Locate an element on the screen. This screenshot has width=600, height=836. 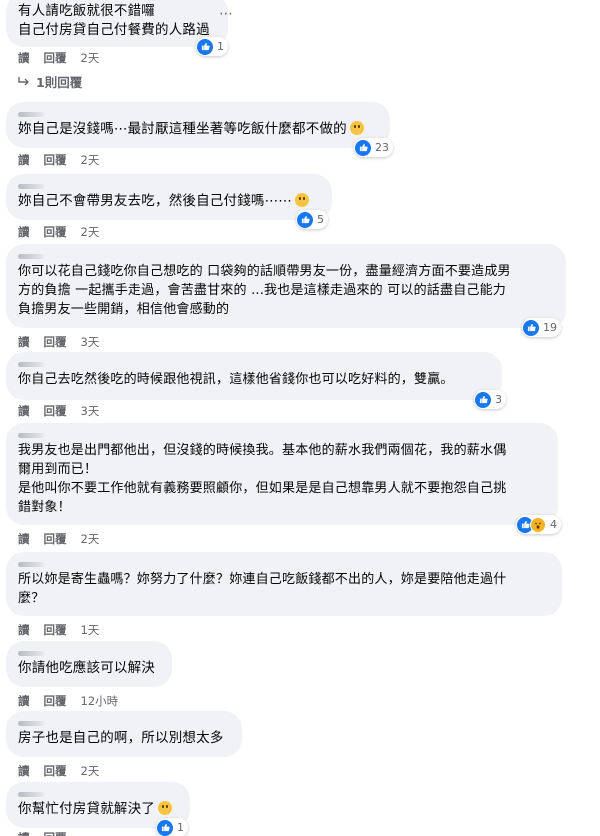
comment-bubble: 所以妳是寄生蟲嗎？妳努力了什麼？妳連自己吃飯錢都不出的人，妳是要陪他走過什 麼？ is located at coordinates (284, 584).